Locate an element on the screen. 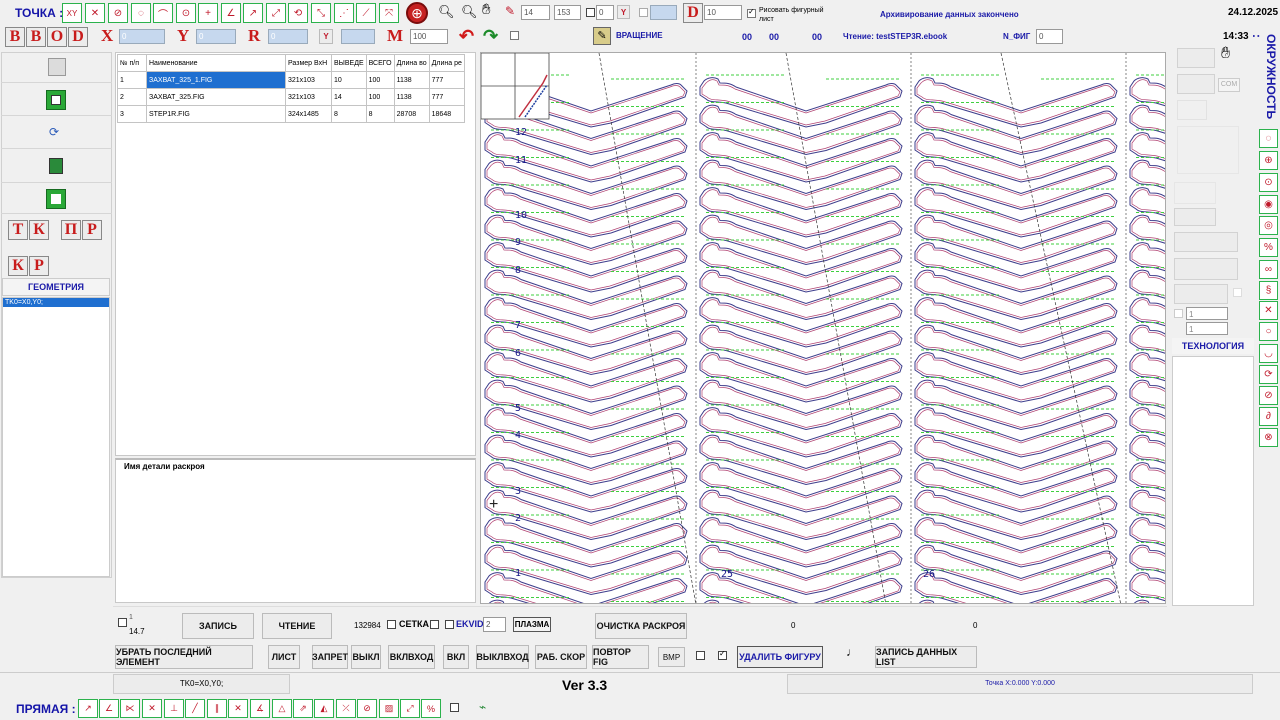 This screenshot has height=720, width=1280. zoom-out-icon: 🔍︎ is located at coordinates (469, 12).